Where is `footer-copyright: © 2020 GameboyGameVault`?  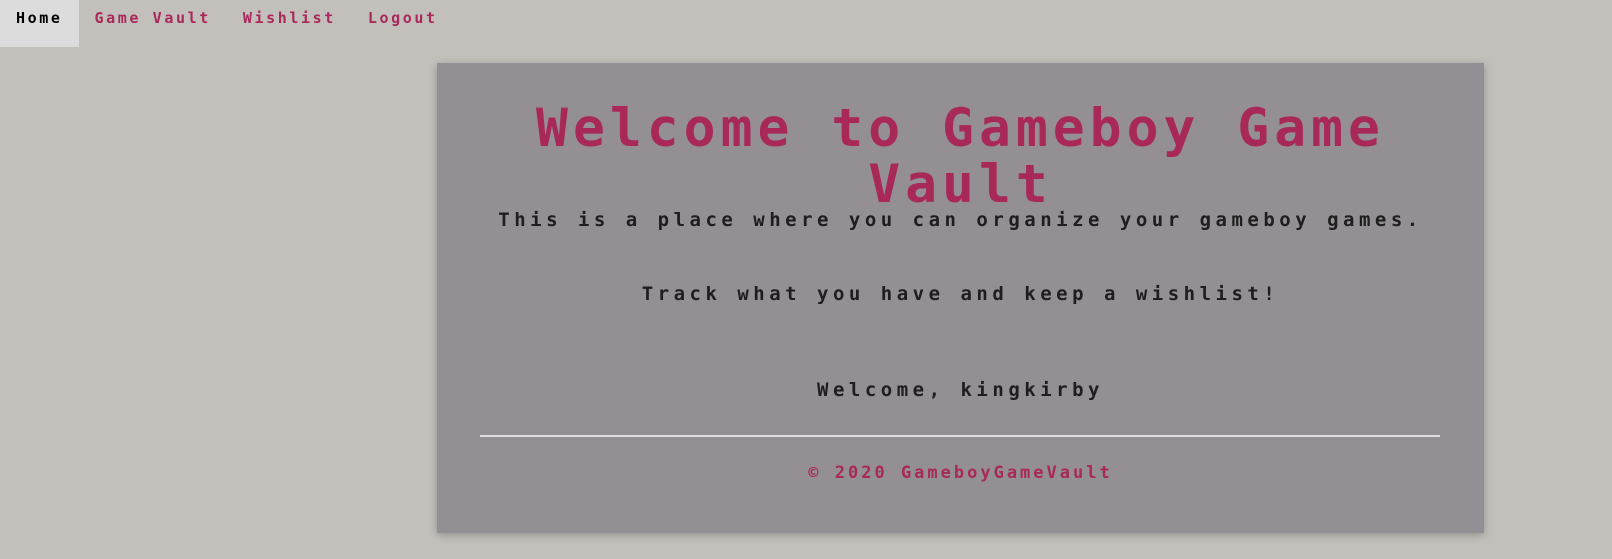 footer-copyright: © 2020 GameboyGameVault is located at coordinates (960, 473).